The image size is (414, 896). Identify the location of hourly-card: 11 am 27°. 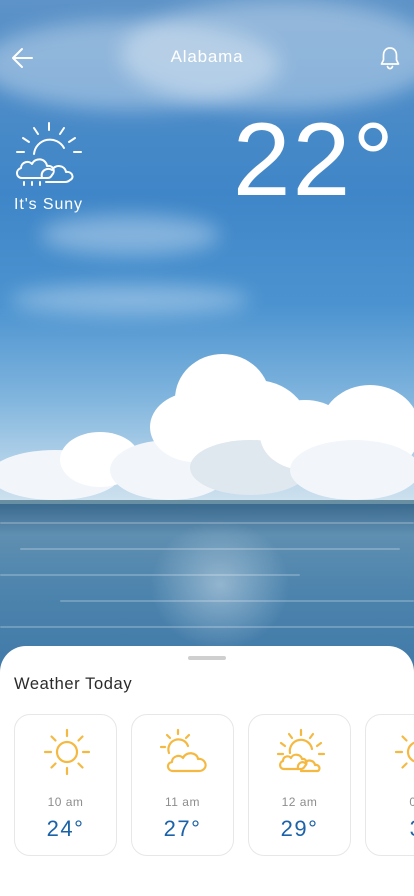
(182, 785).